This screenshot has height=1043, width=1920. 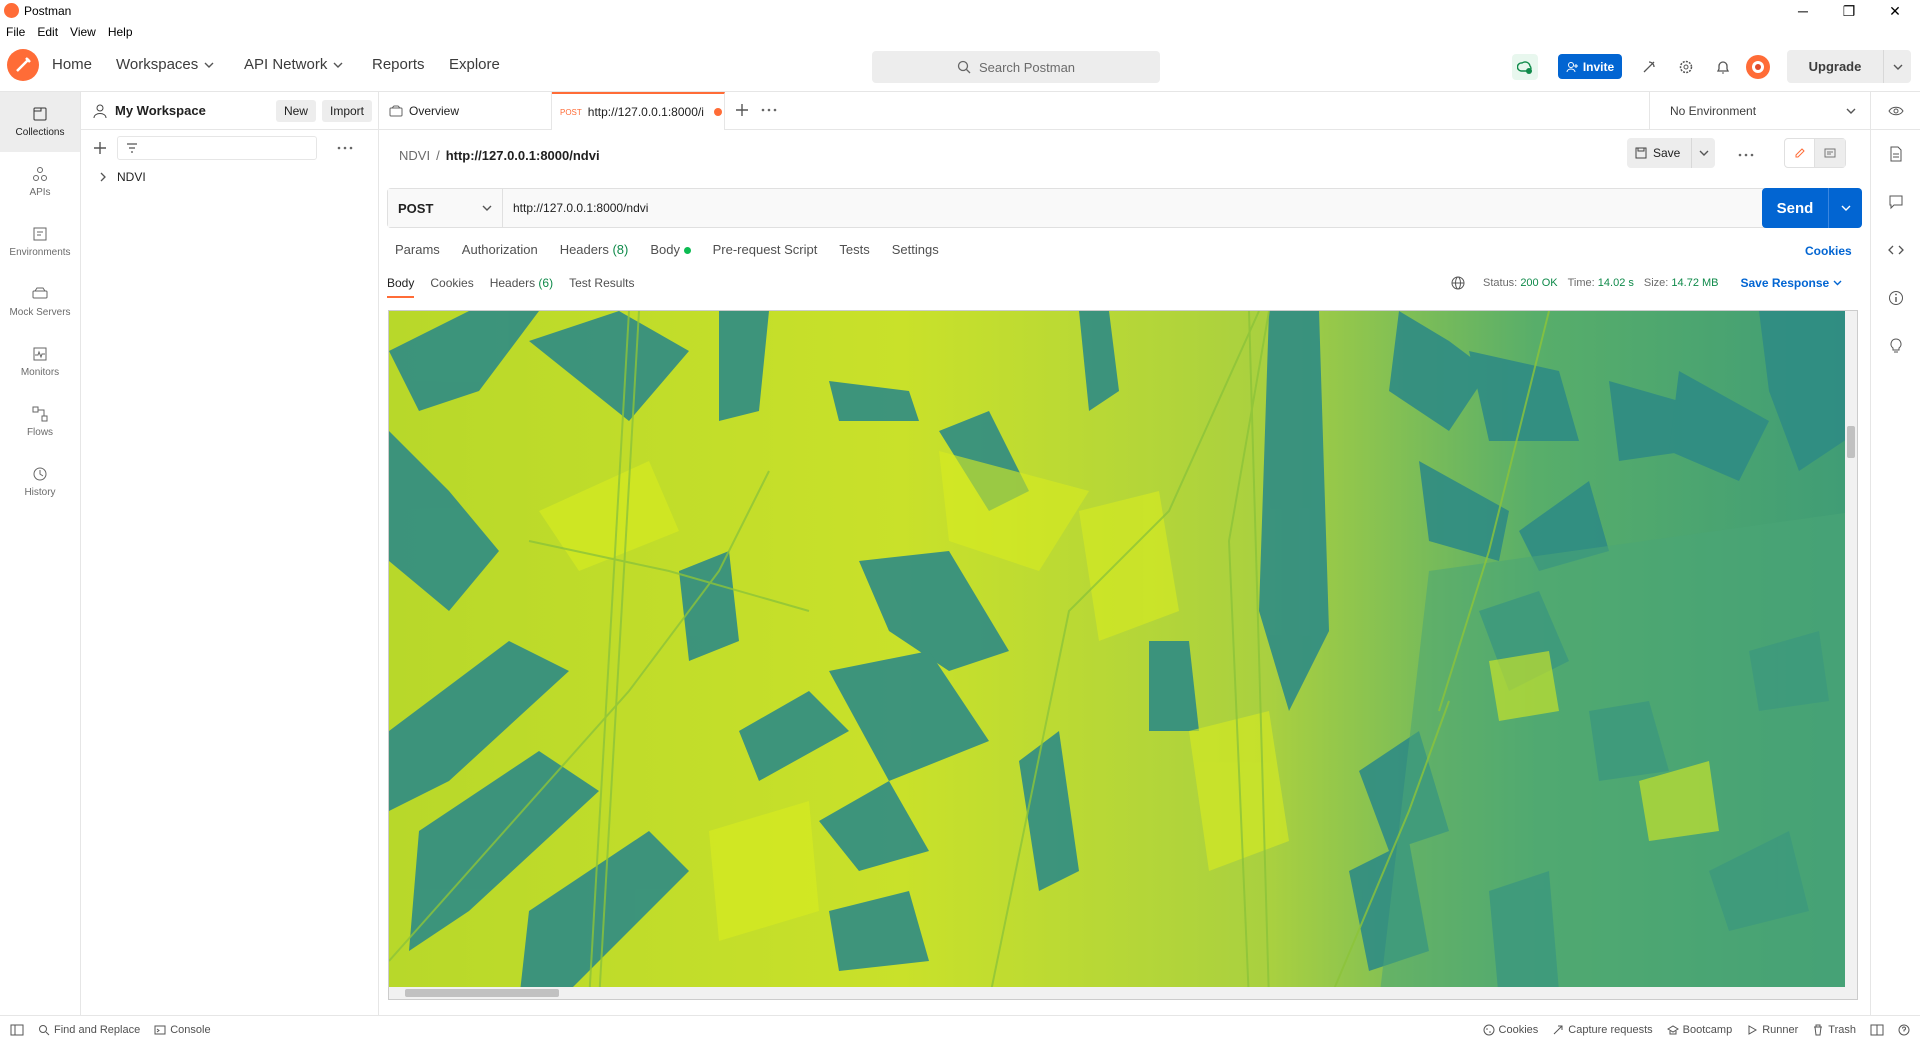 I want to click on sidebar-item-label: Environments, so click(x=40, y=252).